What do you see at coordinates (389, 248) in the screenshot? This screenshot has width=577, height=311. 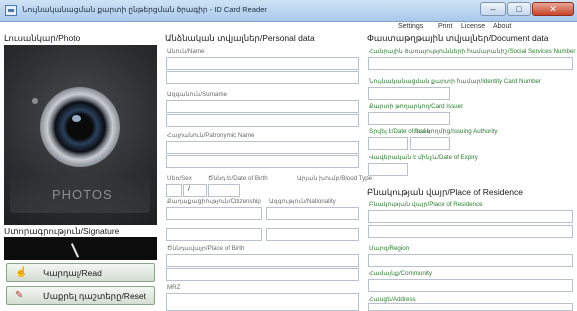 I see `region-label: Մարզ/Region` at bounding box center [389, 248].